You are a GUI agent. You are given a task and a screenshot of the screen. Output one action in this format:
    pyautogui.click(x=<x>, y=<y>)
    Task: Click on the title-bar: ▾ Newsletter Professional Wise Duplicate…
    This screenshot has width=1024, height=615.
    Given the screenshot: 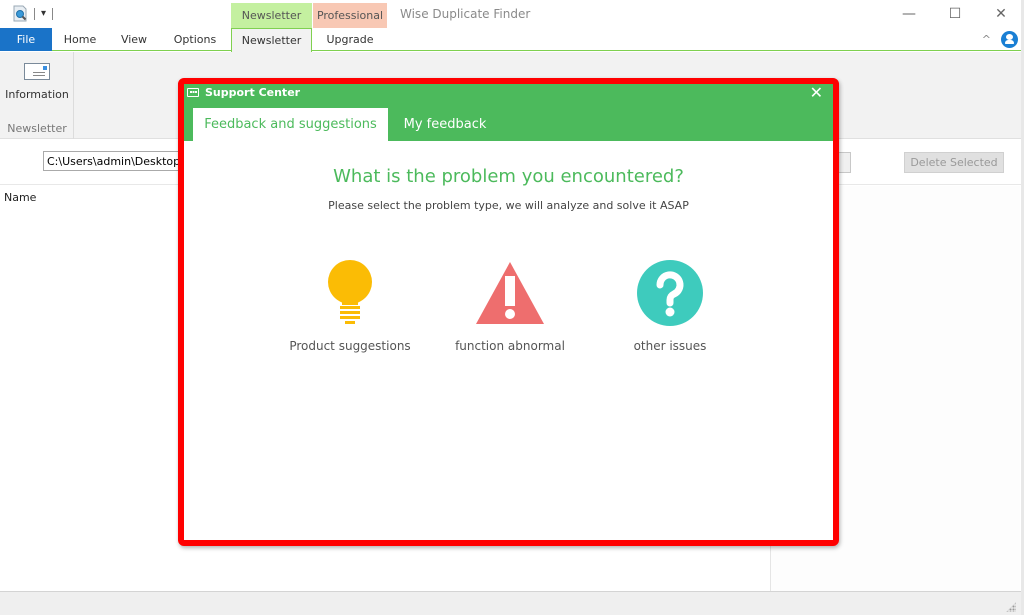 What is the action you would take?
    pyautogui.click(x=512, y=14)
    